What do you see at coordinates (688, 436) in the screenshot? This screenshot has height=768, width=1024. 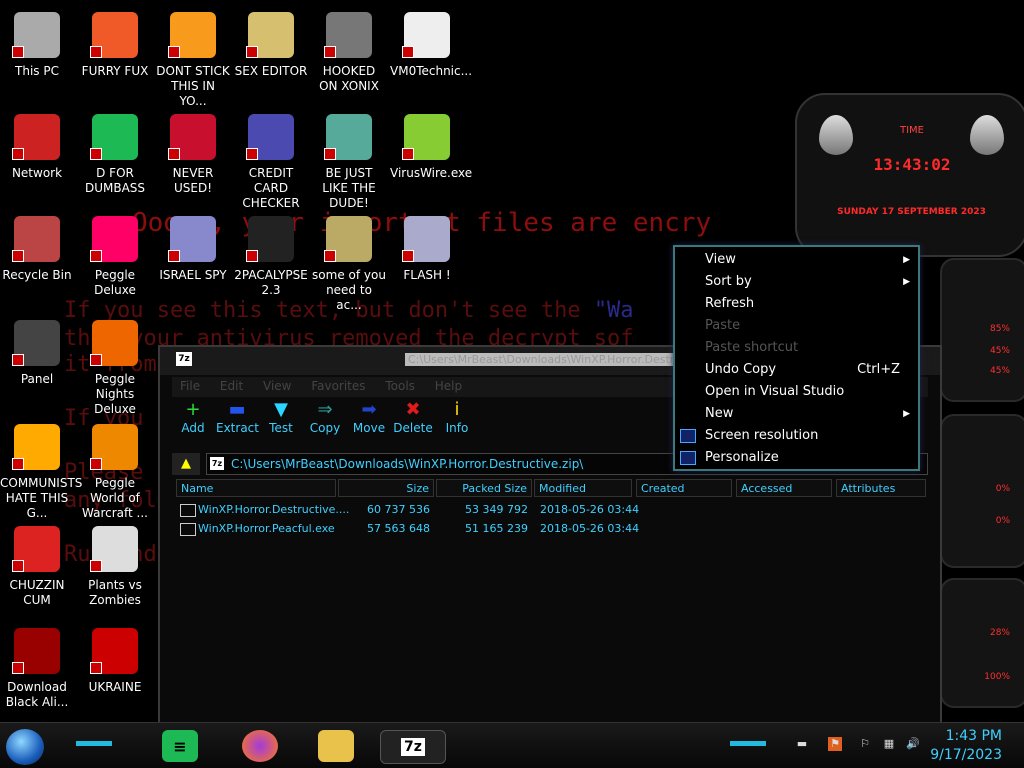 I see `display-icon` at bounding box center [688, 436].